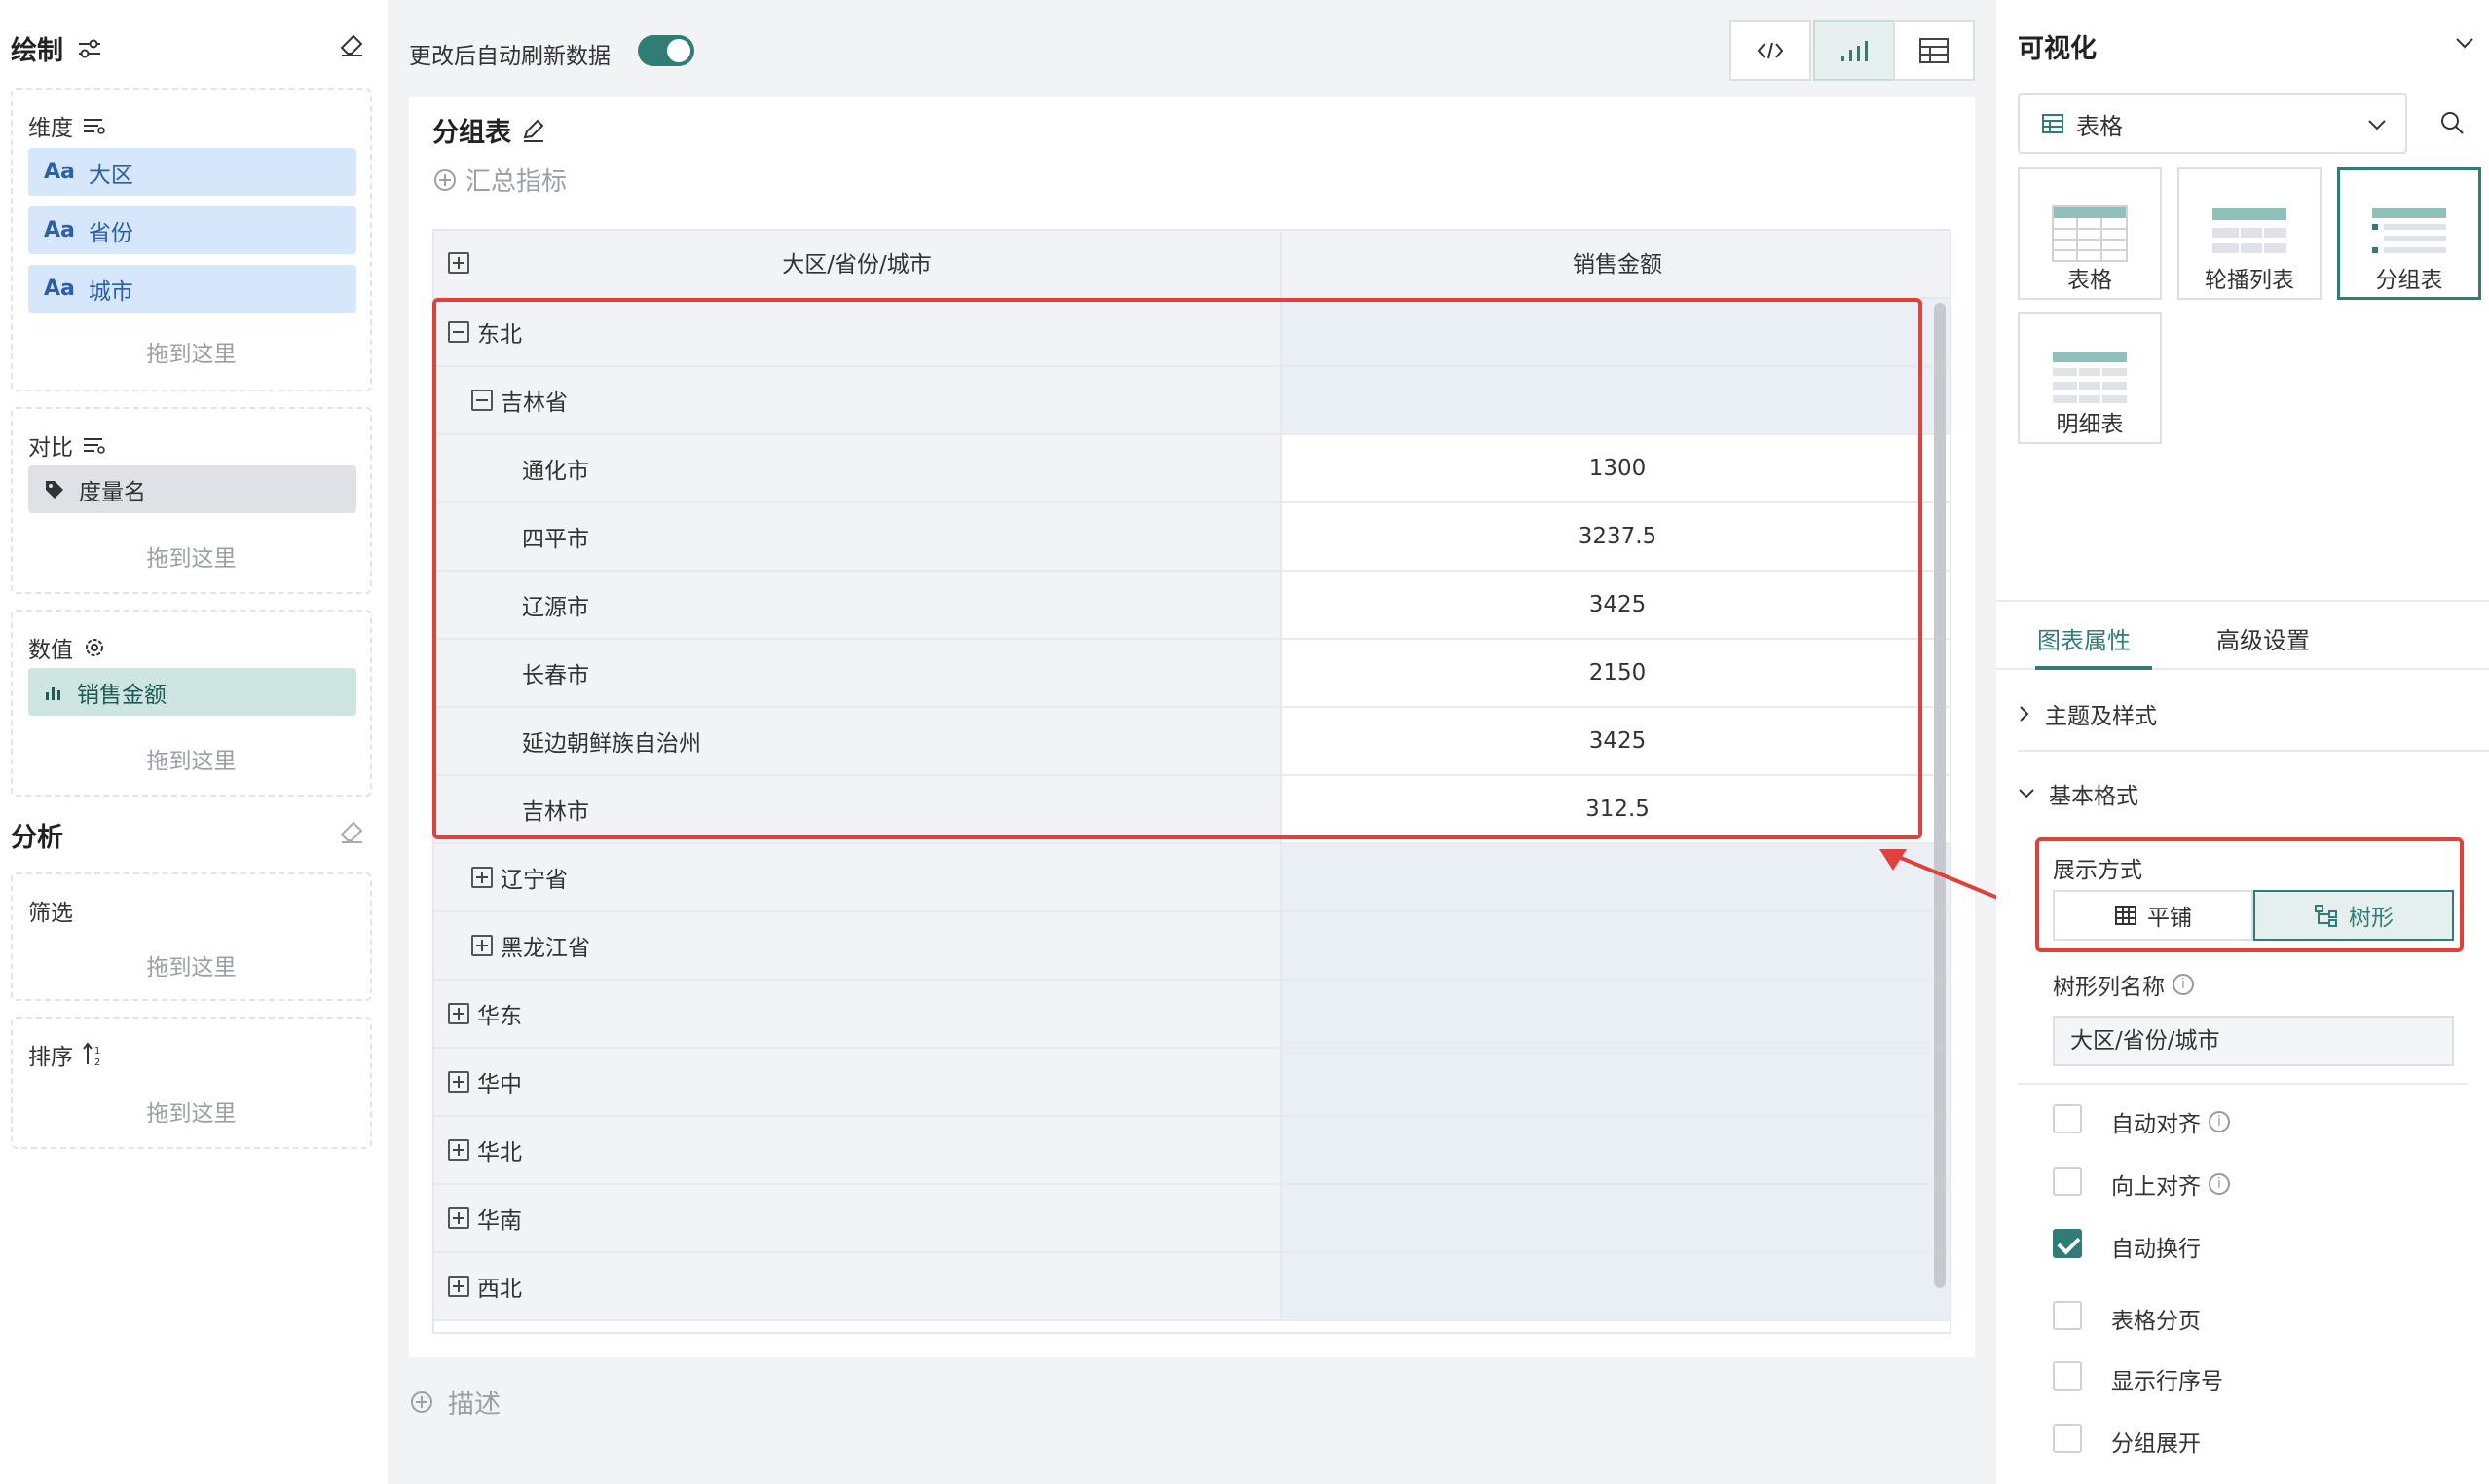 The image size is (2489, 1484). I want to click on vertical-scrollbar, so click(1940, 795).